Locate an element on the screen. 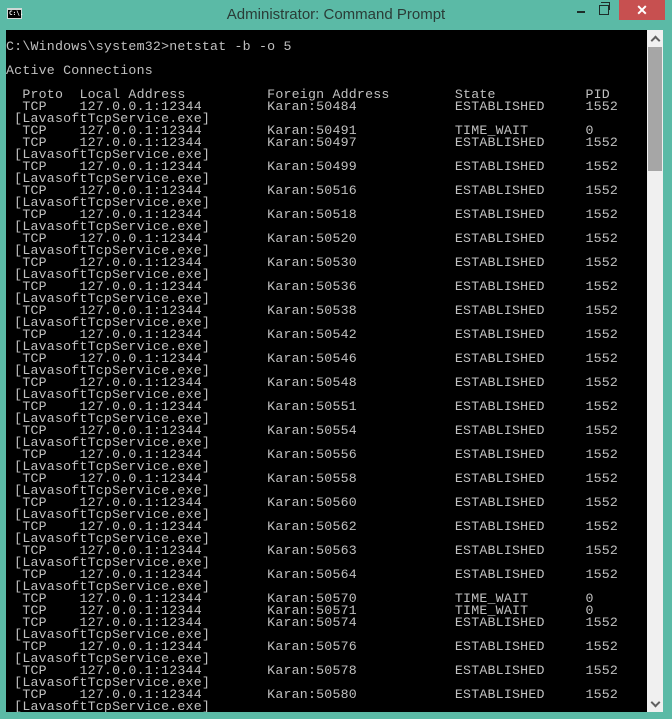  minimize-icon is located at coordinates (581, 12).